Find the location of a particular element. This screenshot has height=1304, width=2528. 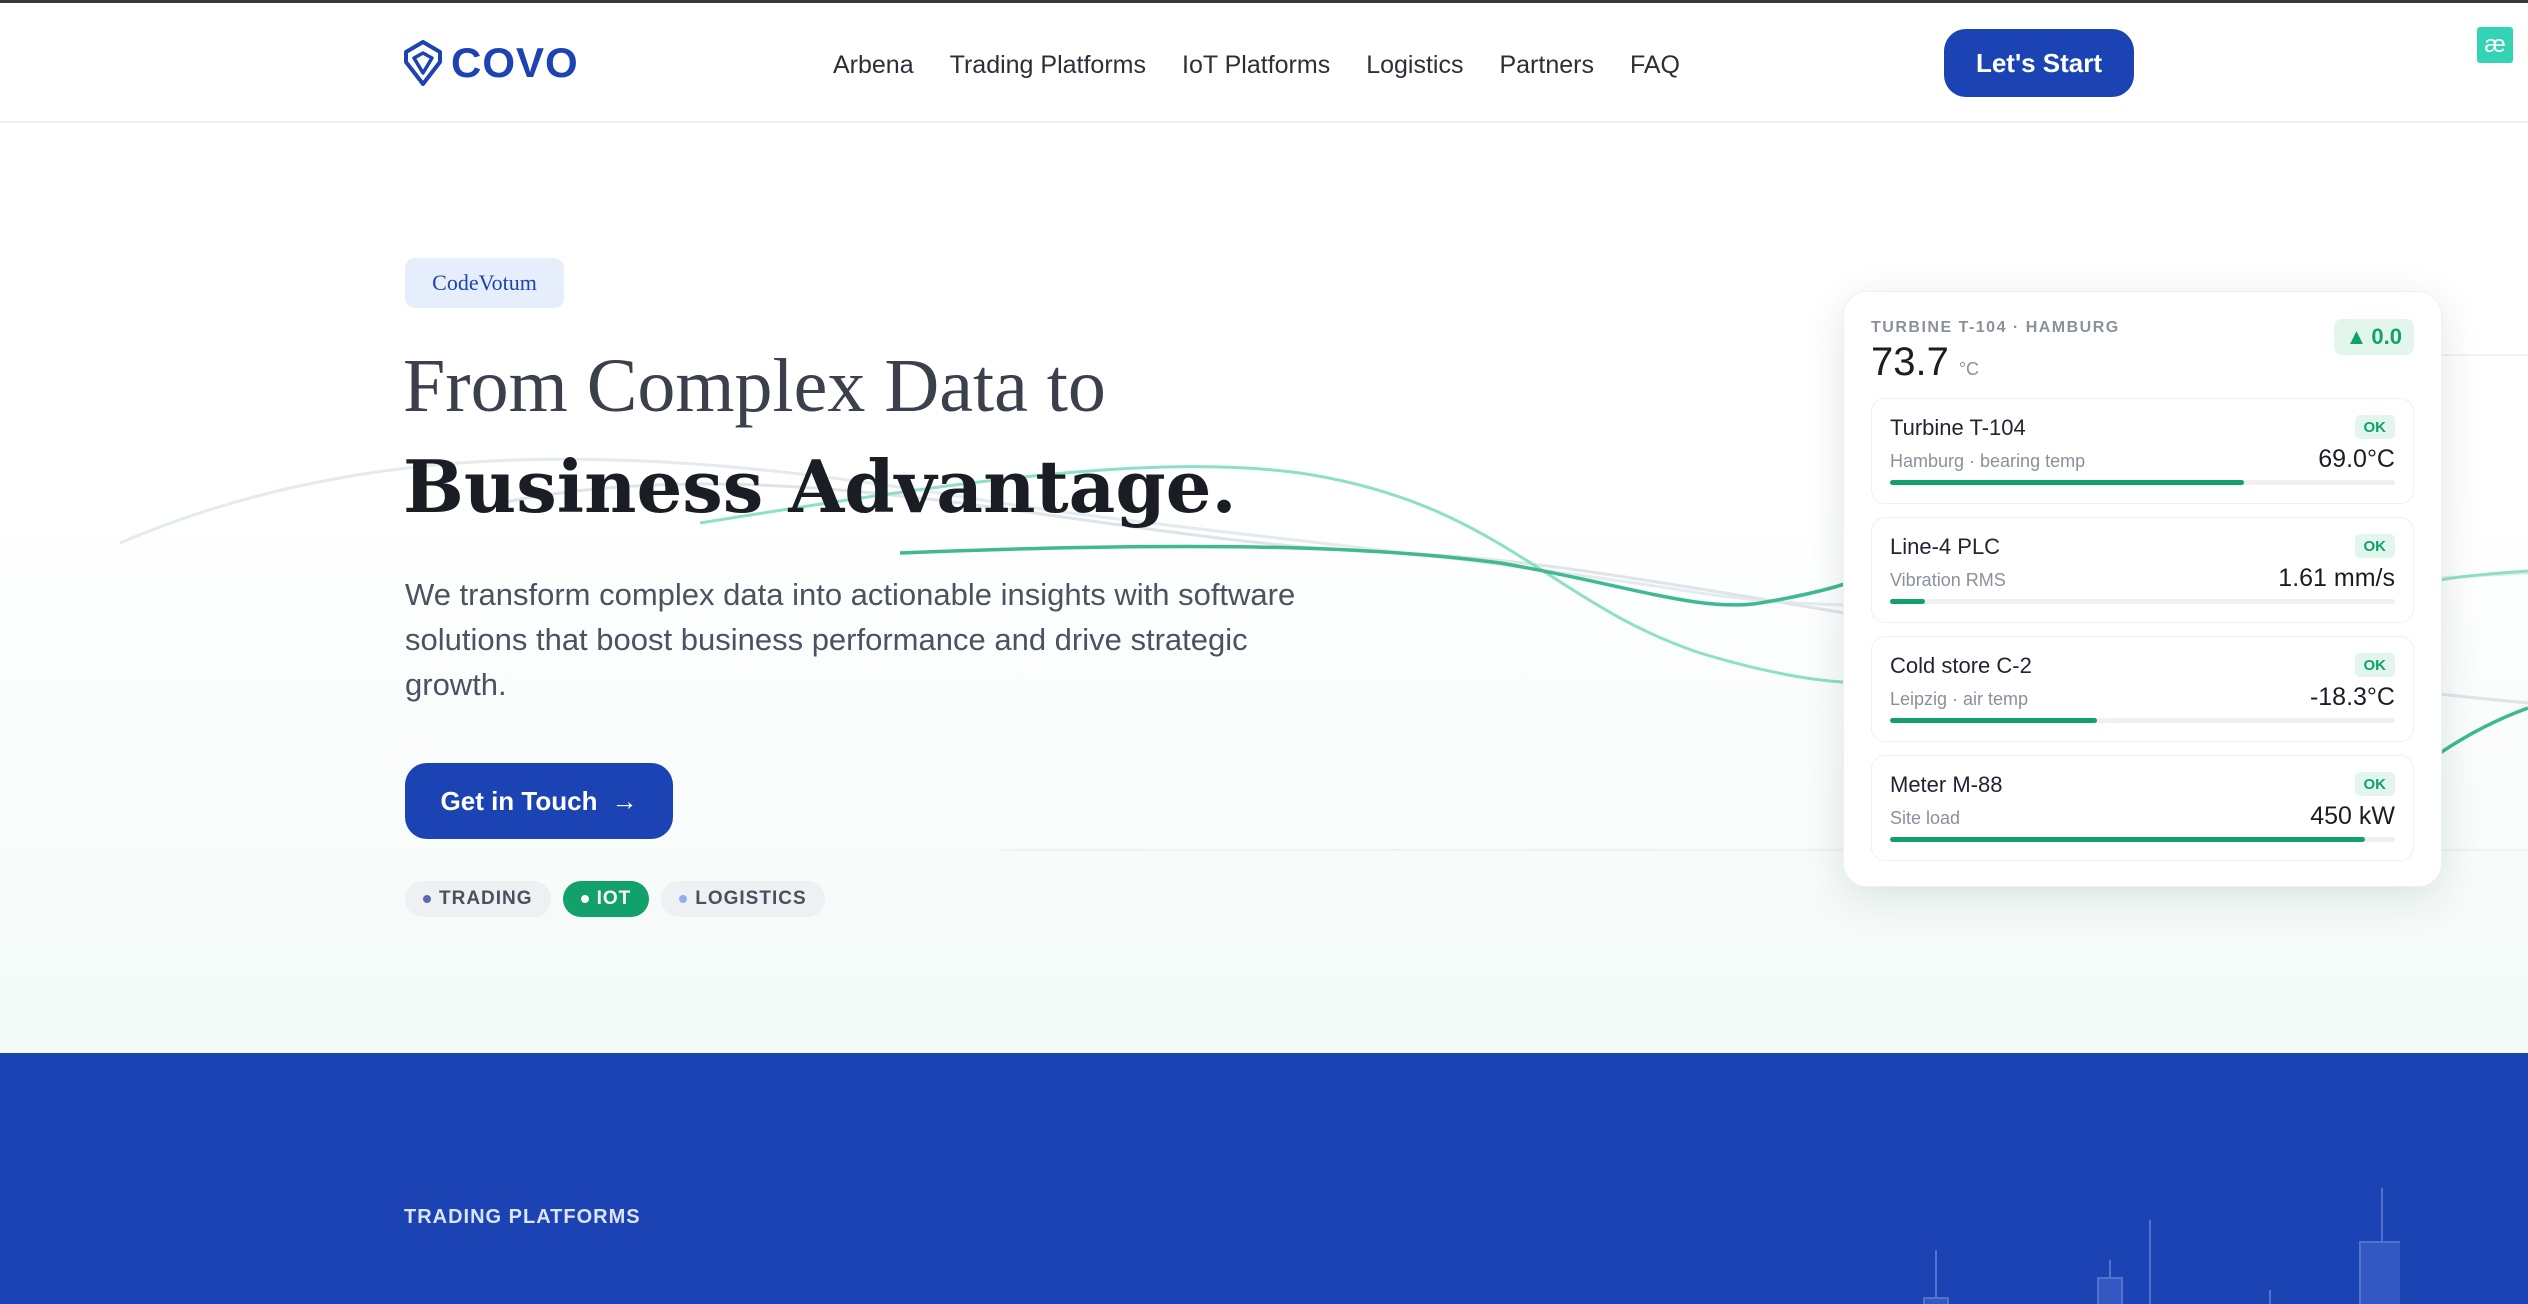

row-sub: Hamburg · bearing temp is located at coordinates (1988, 461).